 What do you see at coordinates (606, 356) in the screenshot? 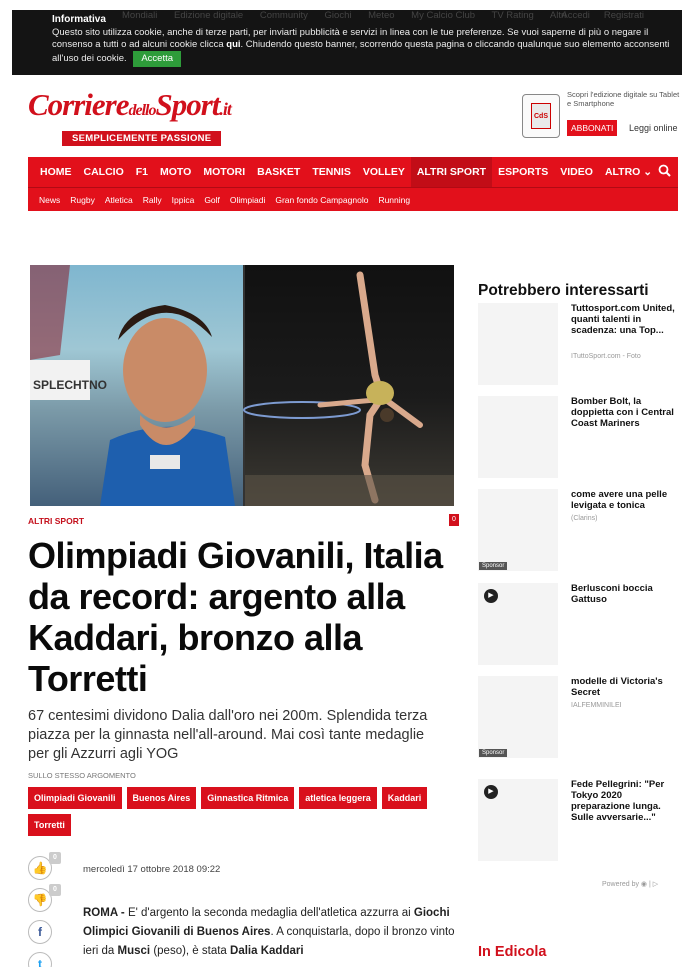
I see `card-source: ITuttoSport.com - Foto` at bounding box center [606, 356].